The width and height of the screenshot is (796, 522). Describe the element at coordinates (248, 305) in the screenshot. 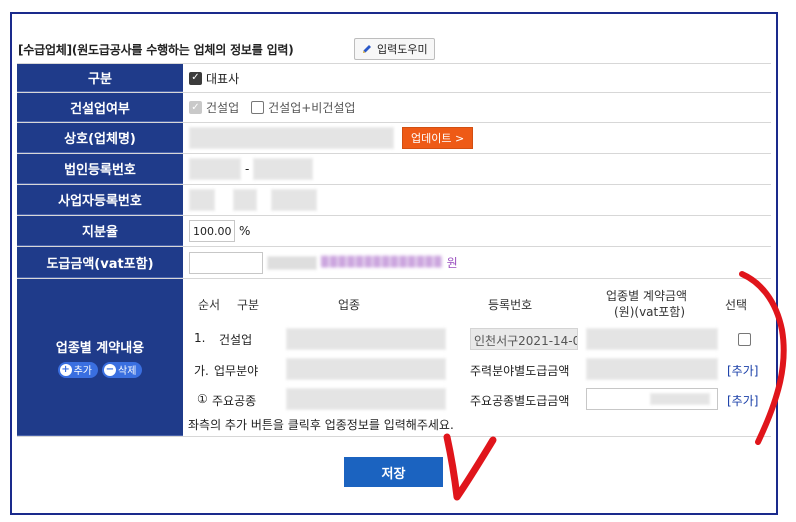

I see `header-kind: 구분` at that location.